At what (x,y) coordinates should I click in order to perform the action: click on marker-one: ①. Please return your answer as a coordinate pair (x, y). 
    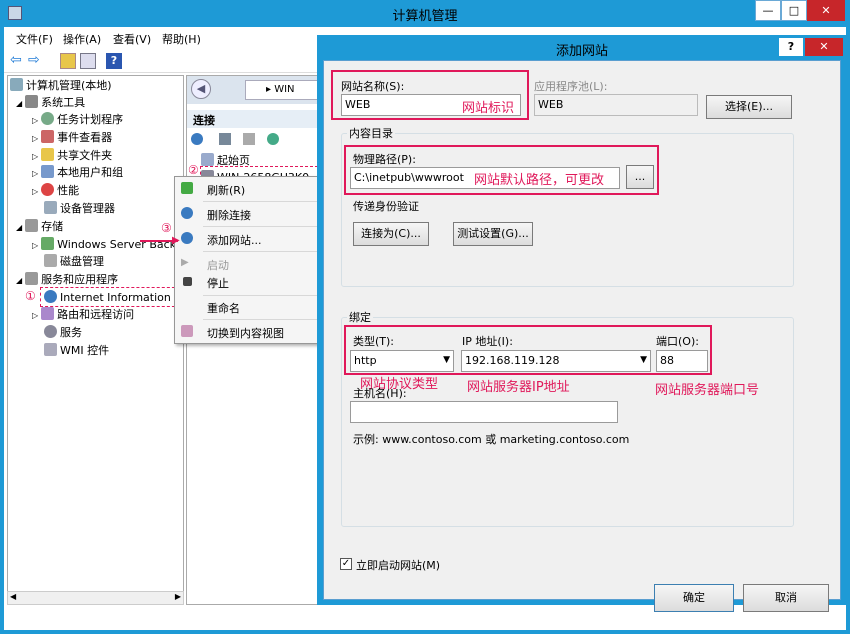
    Looking at the image, I should click on (30, 296).